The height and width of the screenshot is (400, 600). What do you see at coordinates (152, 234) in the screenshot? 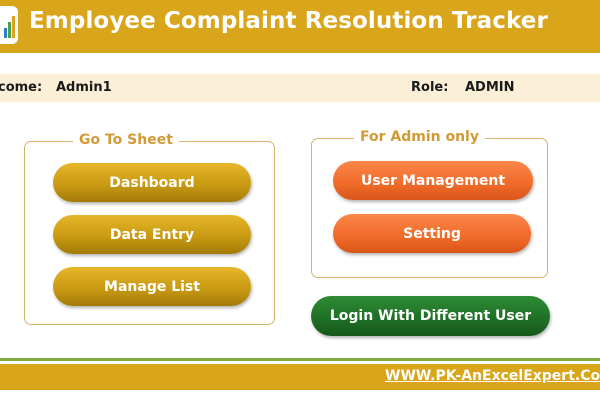
I see `data-entry-button: Data Entry` at bounding box center [152, 234].